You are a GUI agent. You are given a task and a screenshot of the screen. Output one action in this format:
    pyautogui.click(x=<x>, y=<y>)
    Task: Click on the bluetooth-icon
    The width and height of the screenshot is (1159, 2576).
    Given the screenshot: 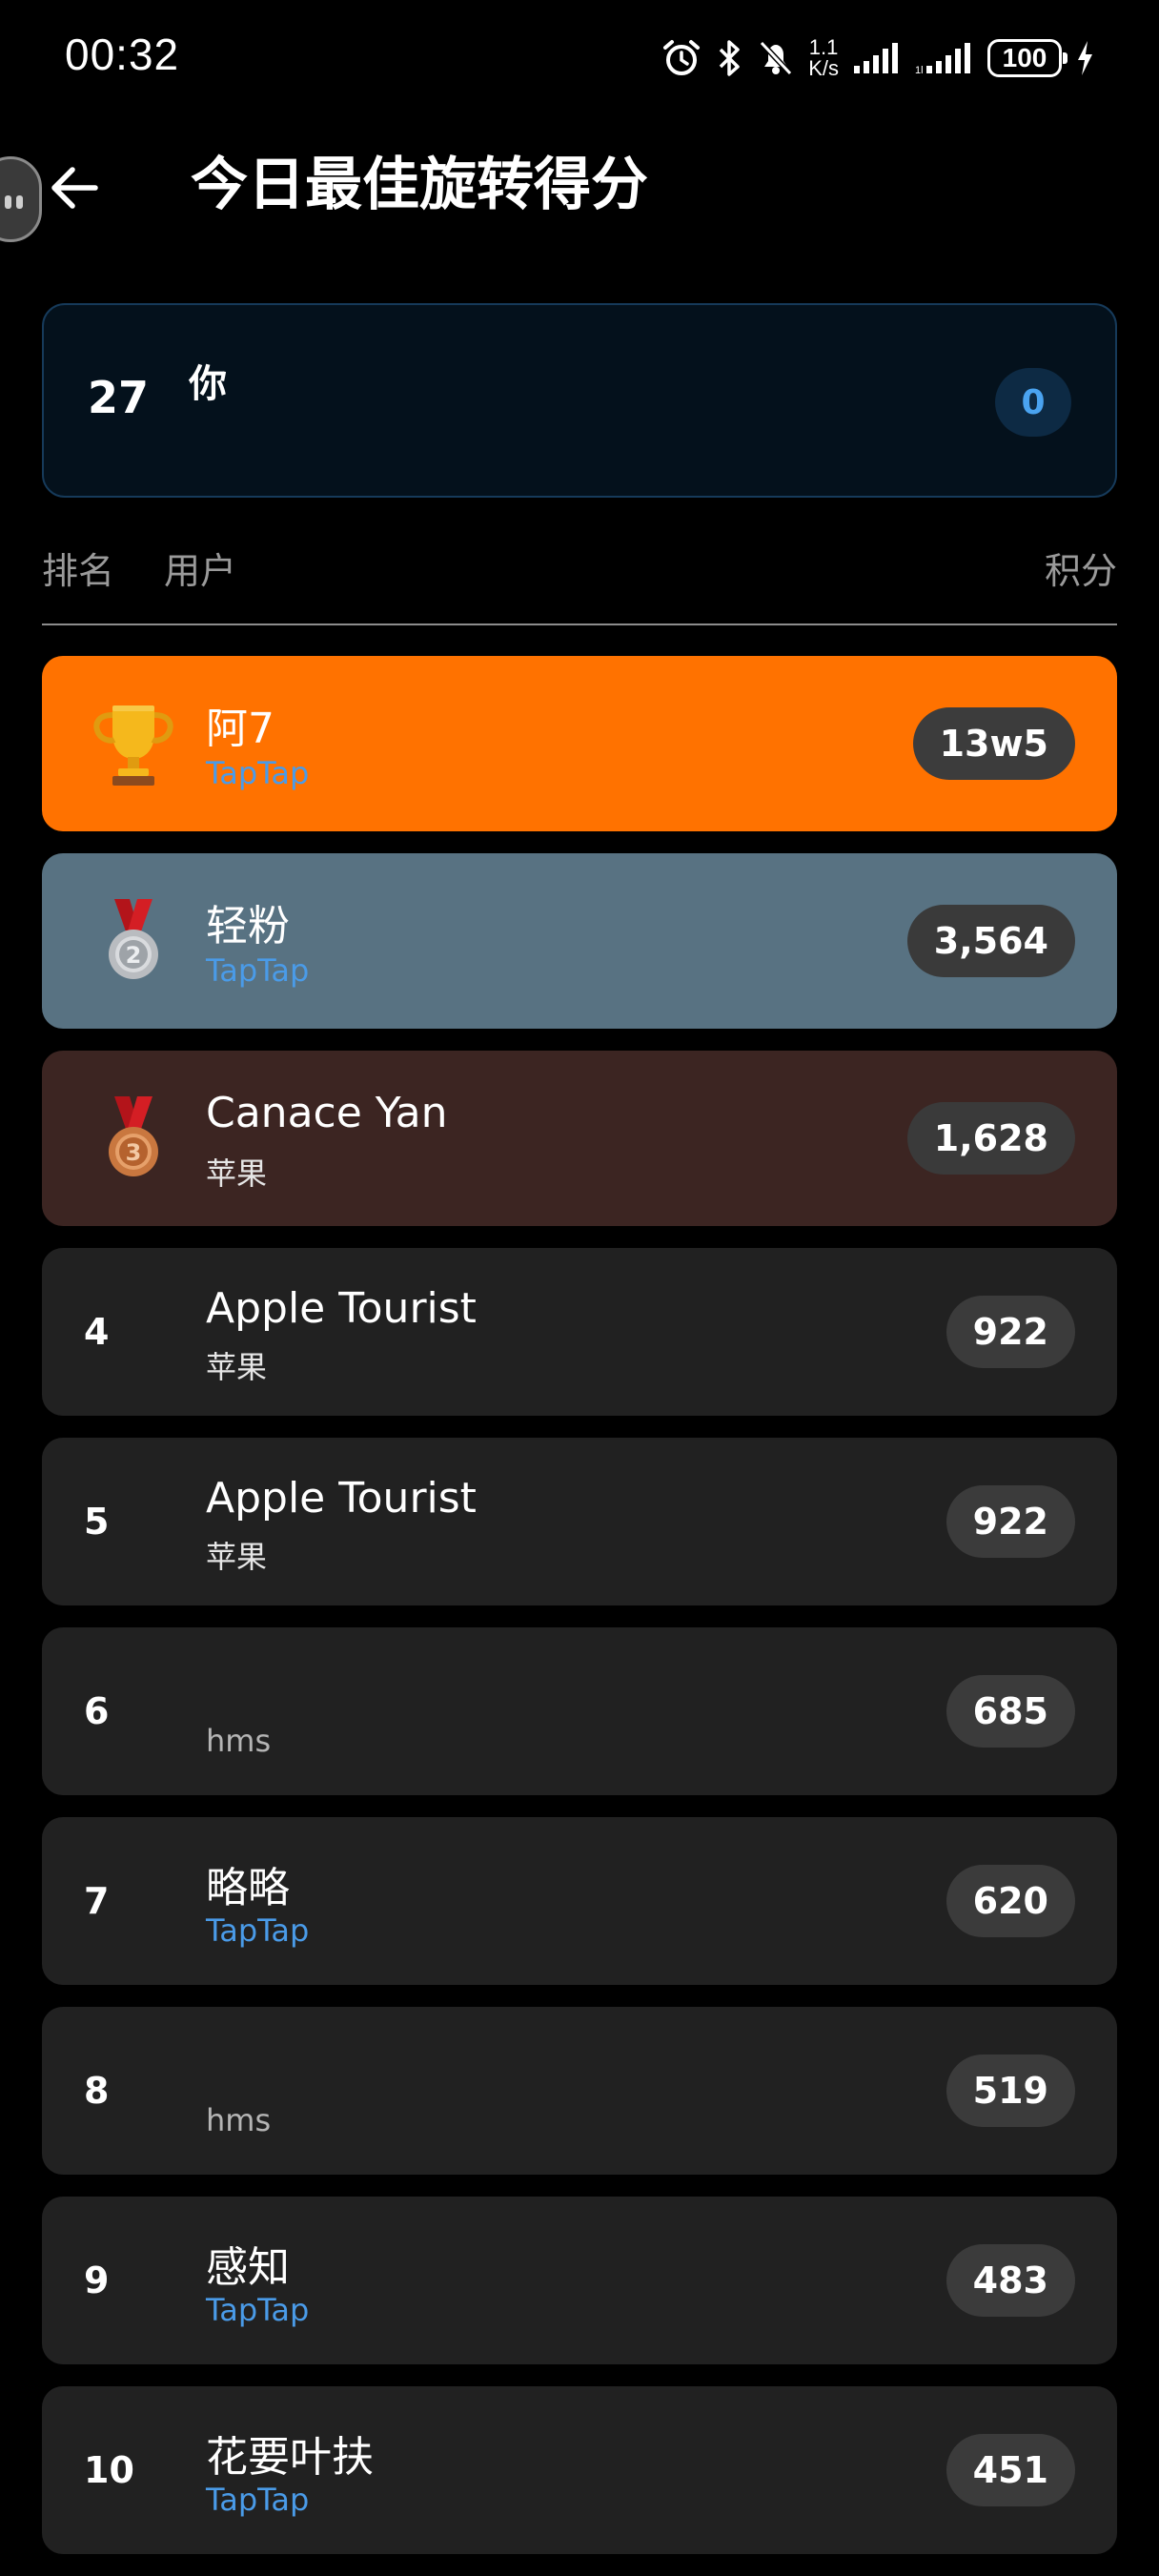 What is the action you would take?
    pyautogui.click(x=729, y=58)
    